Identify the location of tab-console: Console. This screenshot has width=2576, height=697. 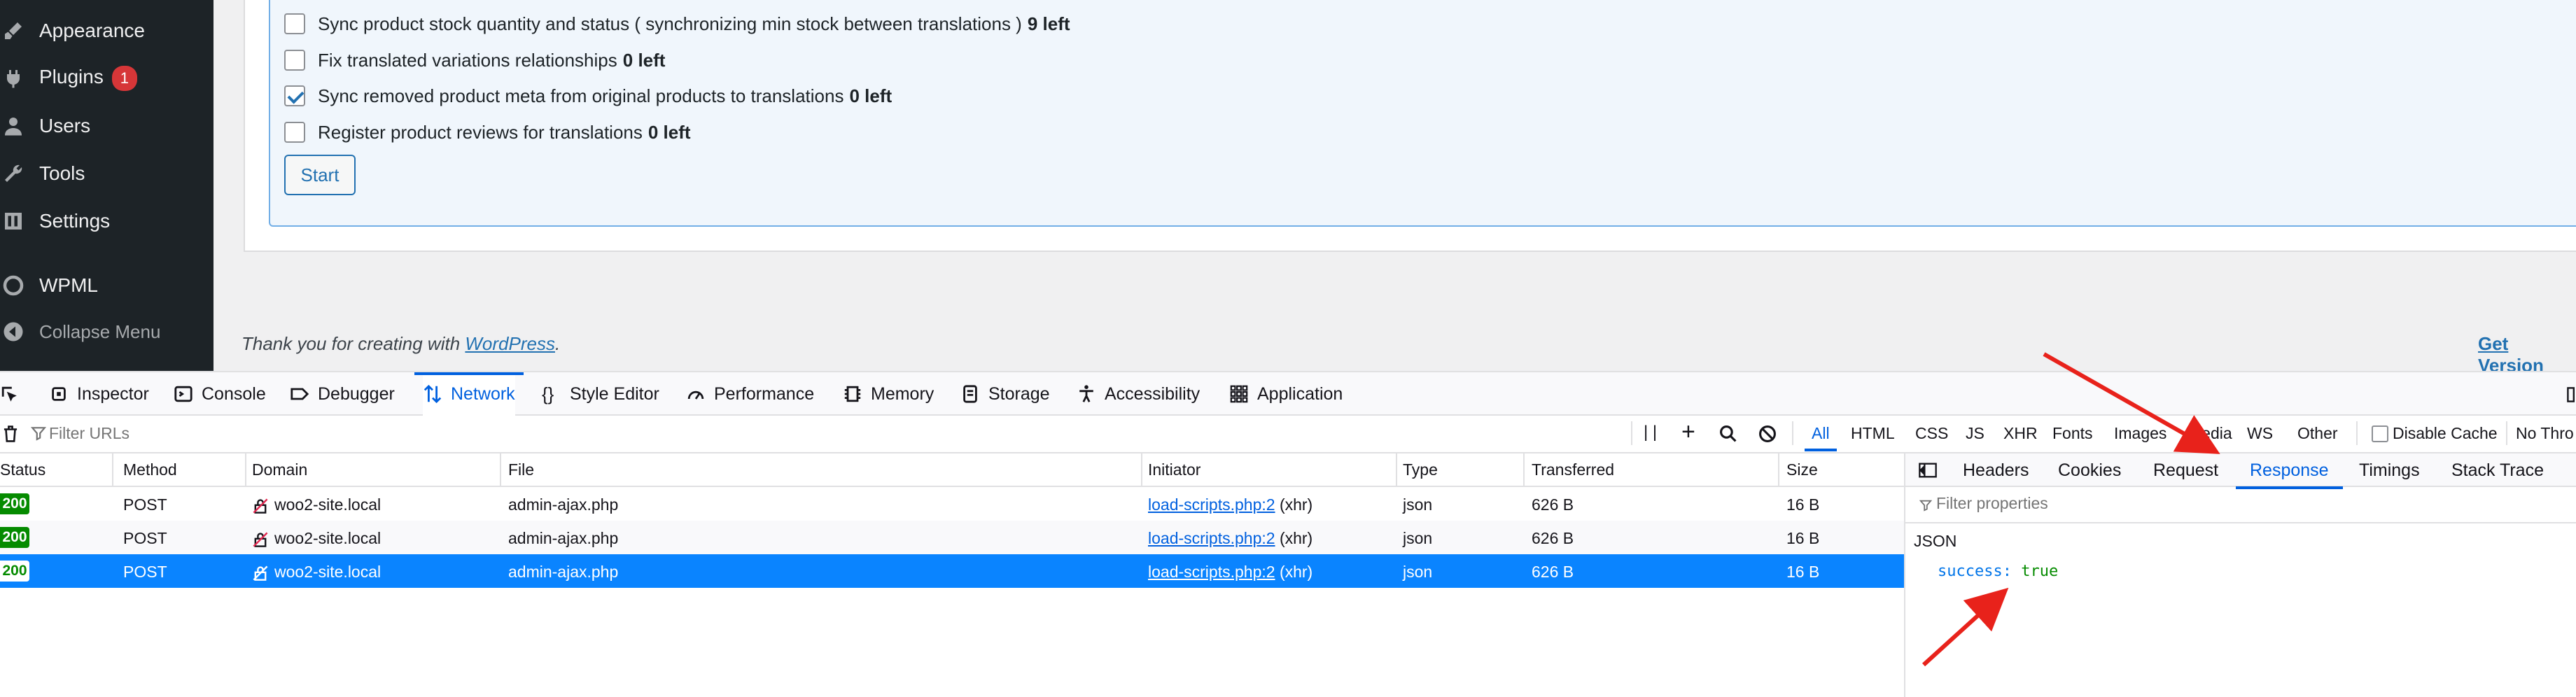
(220, 394).